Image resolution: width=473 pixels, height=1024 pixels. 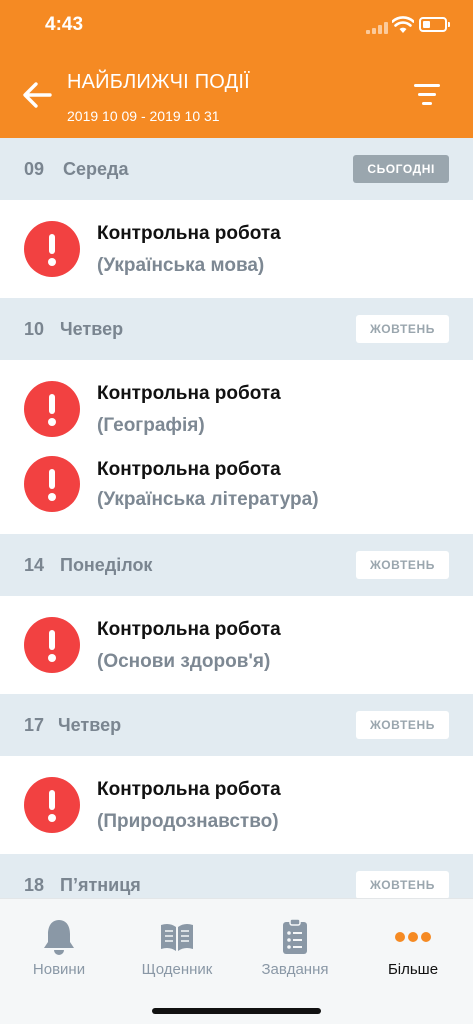 I want to click on day-header: 18 П’ятниця ЖОВТЕНЬ, so click(x=236, y=876).